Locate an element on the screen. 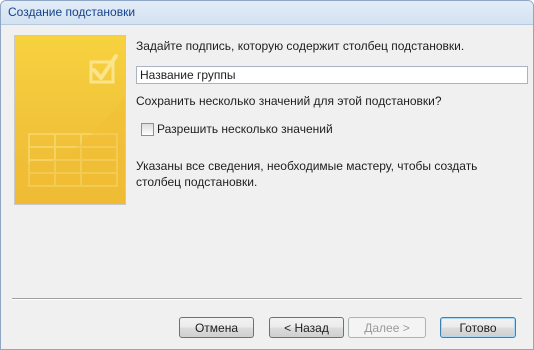  window-title: Создание подстановки is located at coordinates (72, 12).